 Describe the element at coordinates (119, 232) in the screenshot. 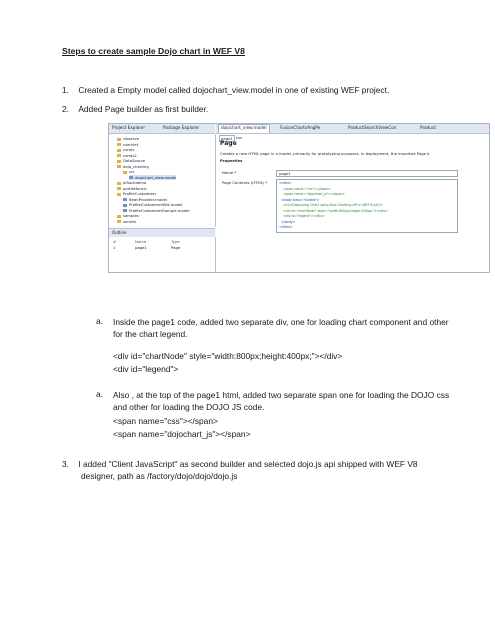

I see `outline-title: Outline` at that location.